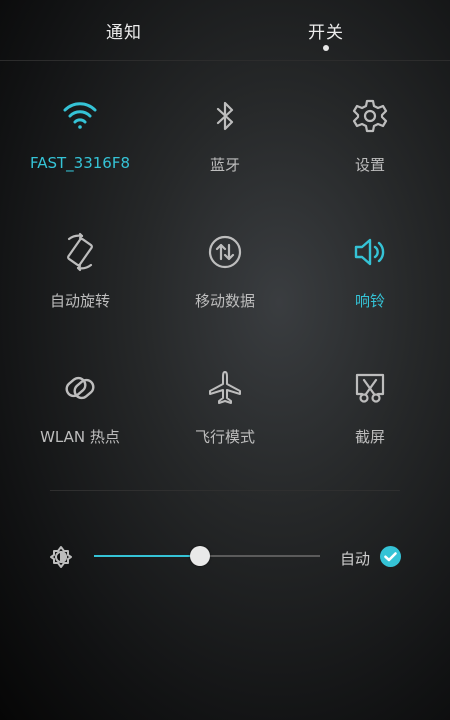 Image resolution: width=450 pixels, height=720 pixels. What do you see at coordinates (369, 301) in the screenshot?
I see `ringer-label: 响铃` at bounding box center [369, 301].